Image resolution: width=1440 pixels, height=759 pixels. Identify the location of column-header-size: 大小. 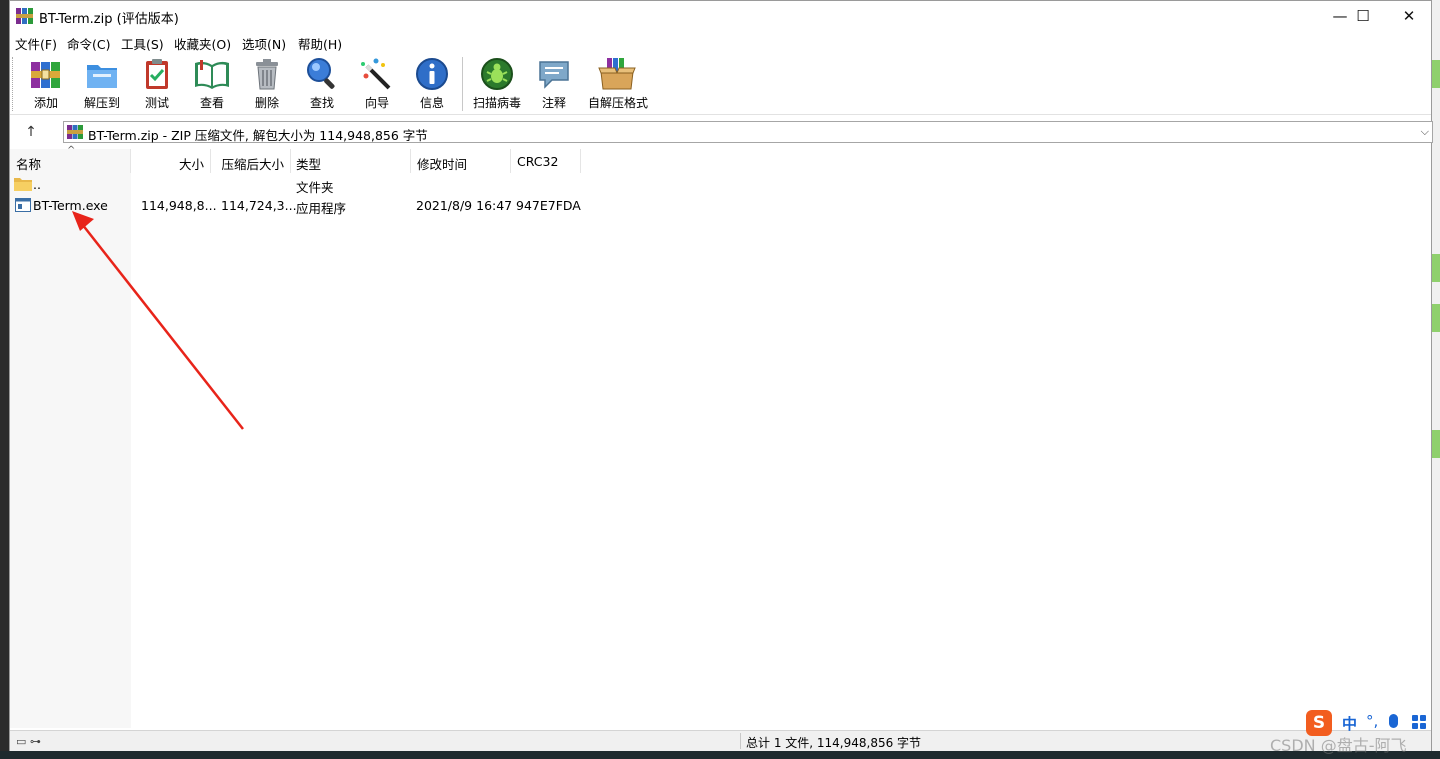
(171, 161).